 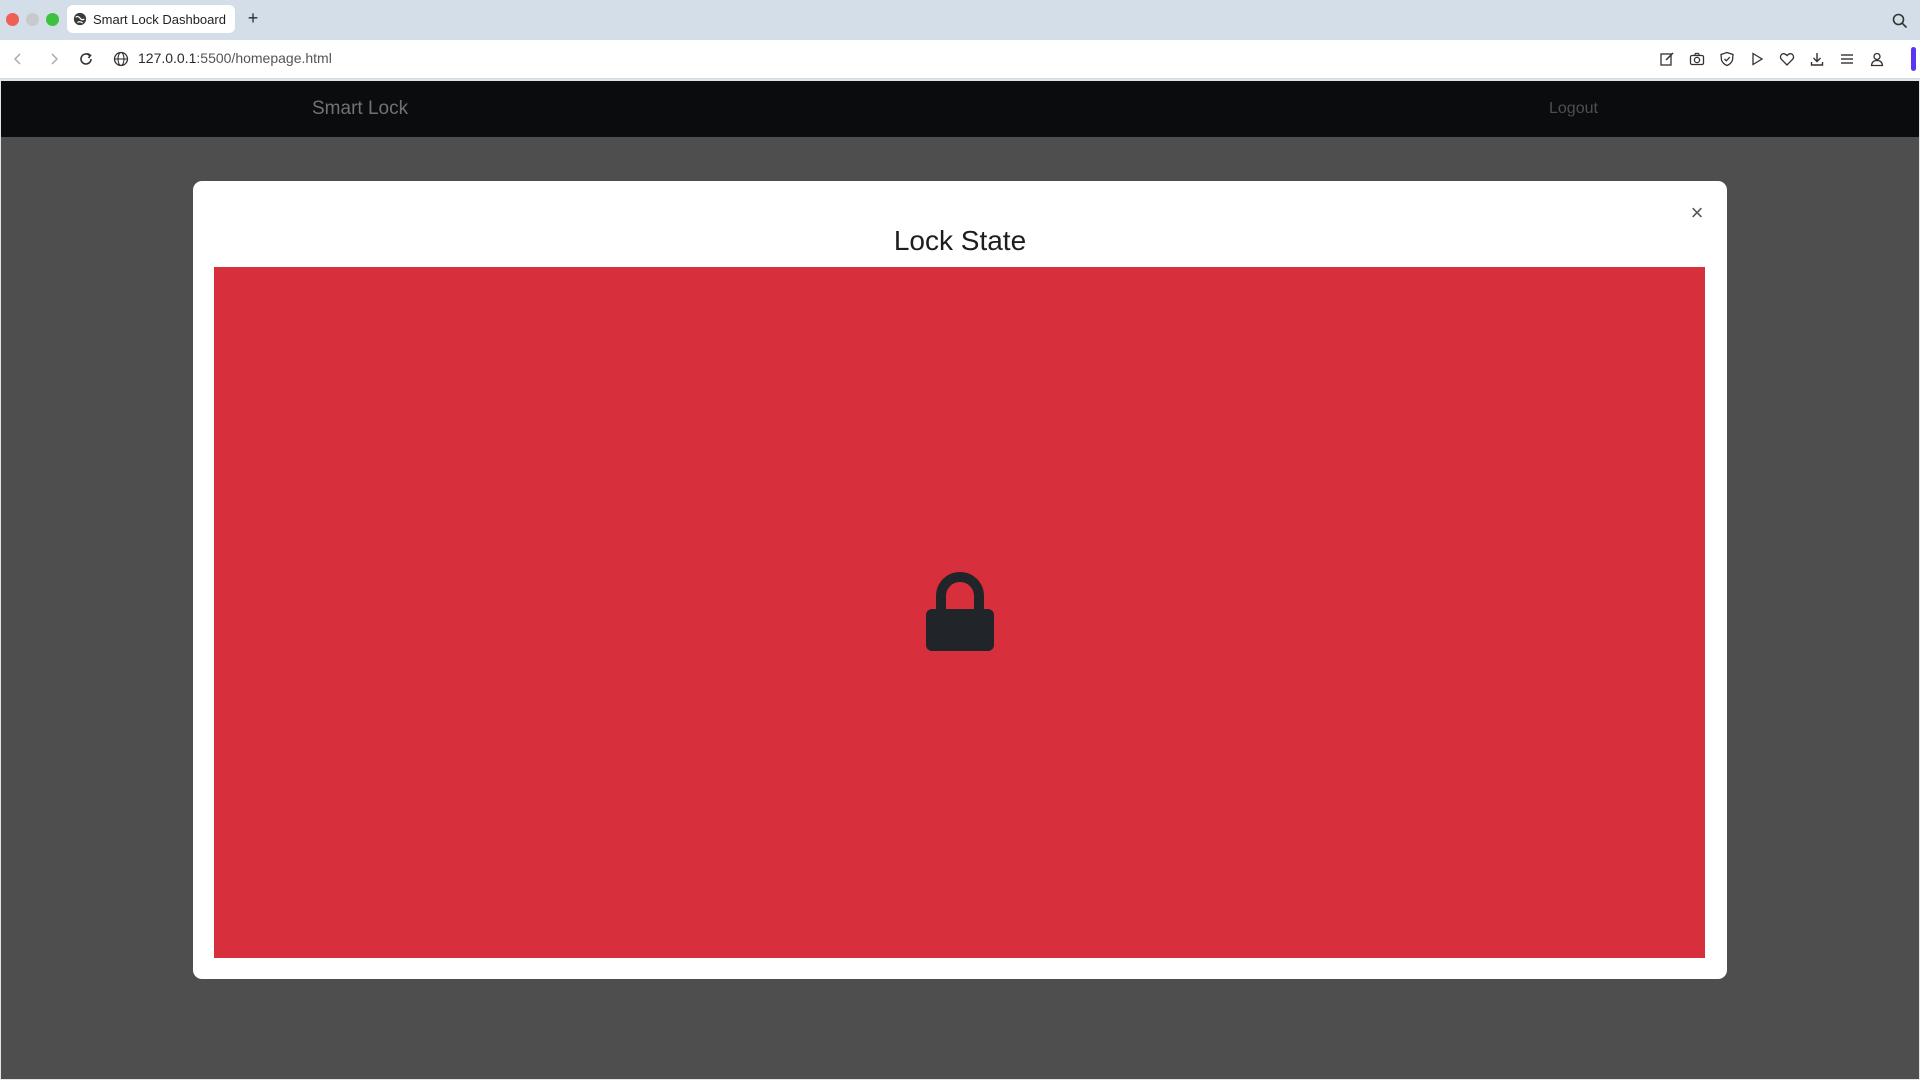 I want to click on modal-title: Lock State, so click(x=960, y=240).